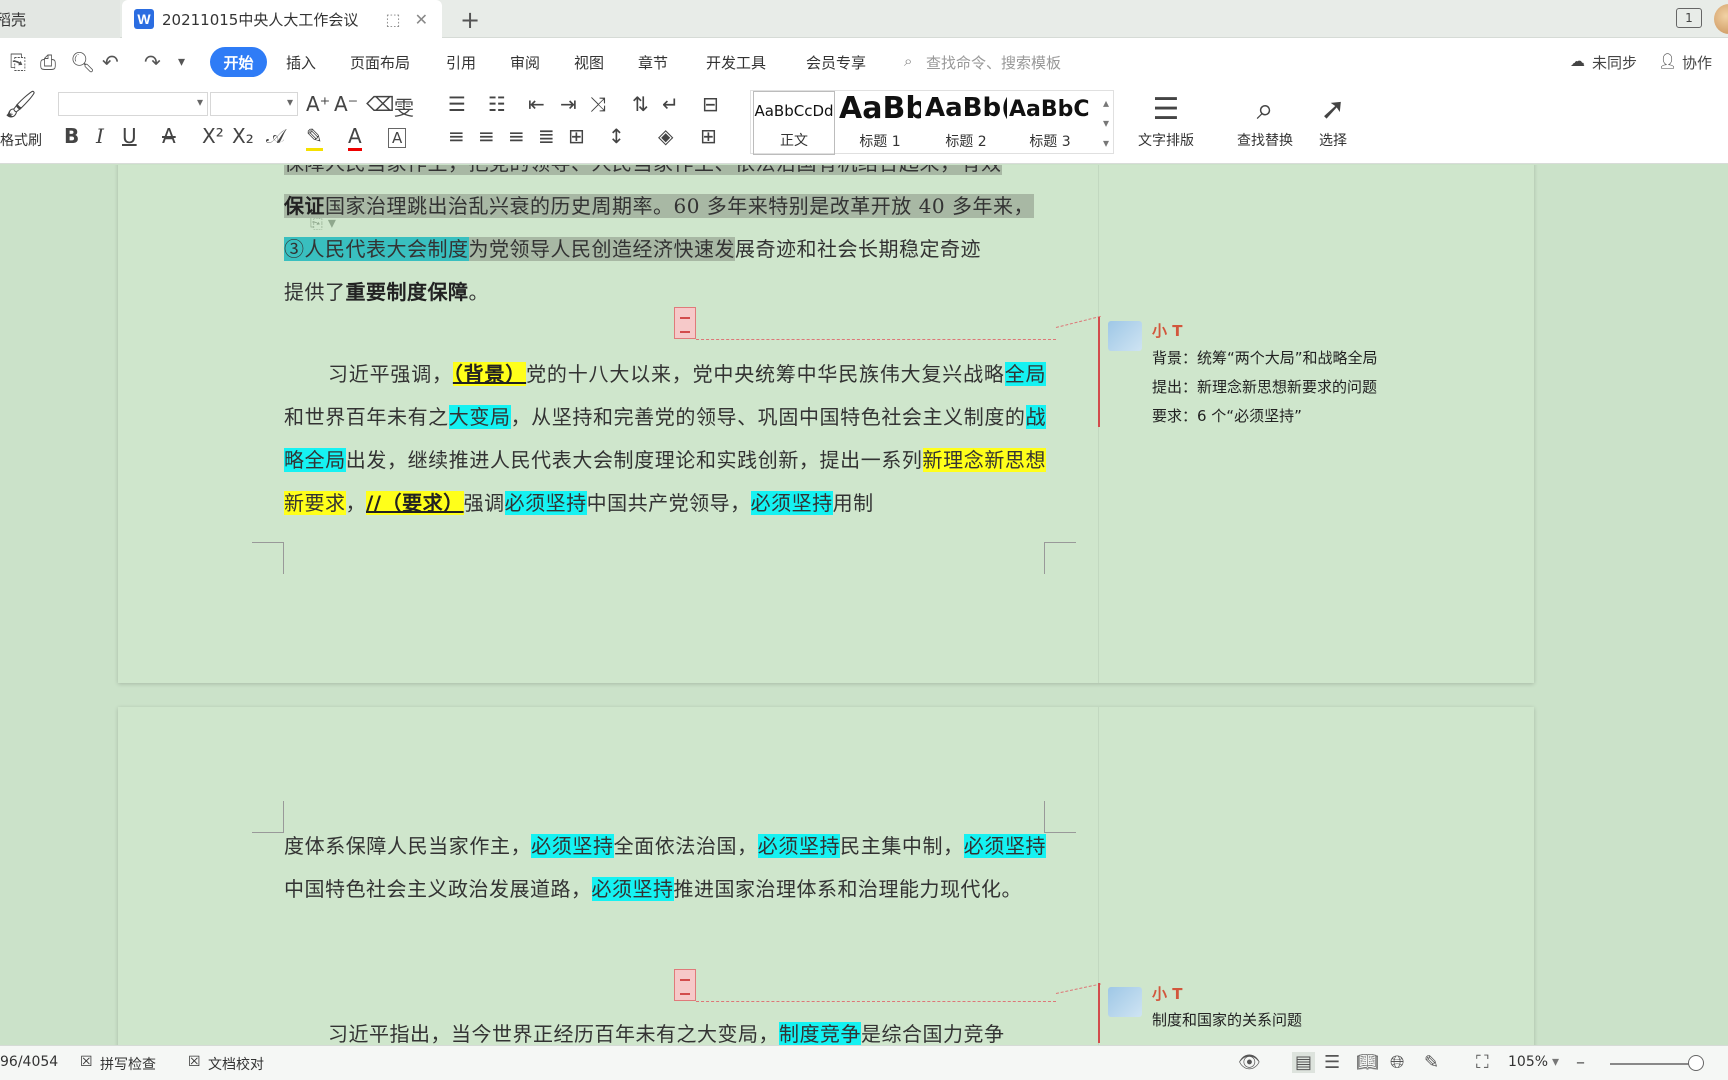  What do you see at coordinates (238, 62) in the screenshot?
I see `menu-start: 开始` at bounding box center [238, 62].